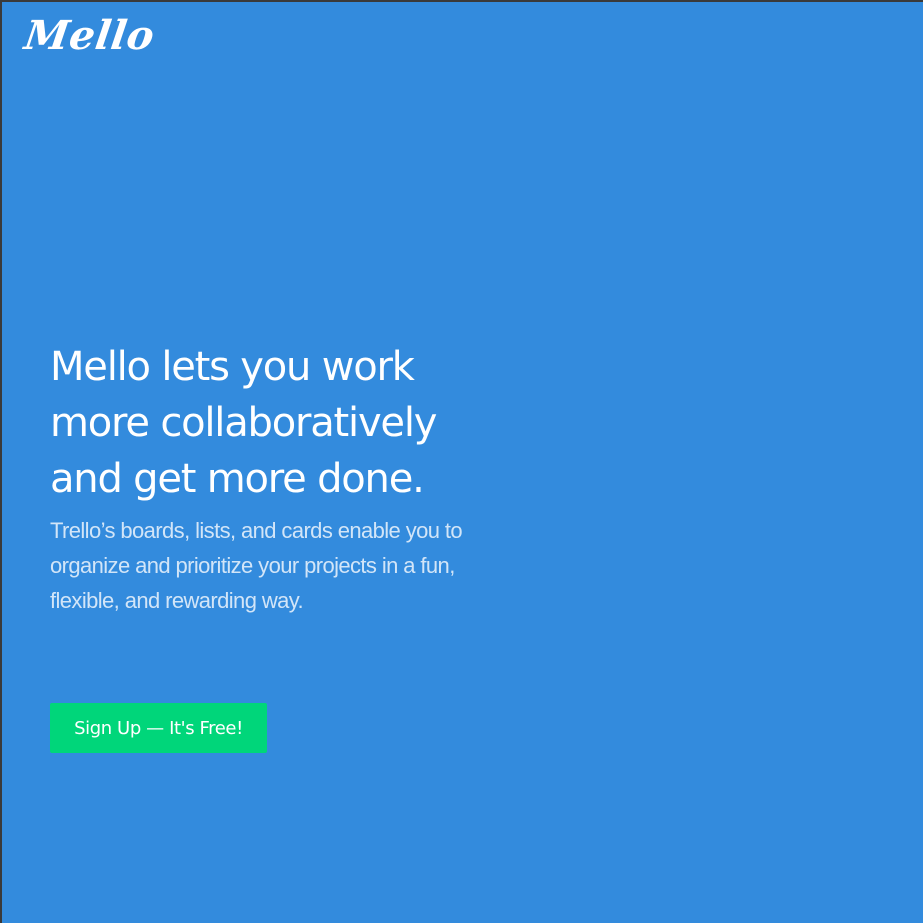 This screenshot has height=923, width=923. Describe the element at coordinates (158, 728) in the screenshot. I see `signup-button: Sign Up — It's Free!` at that location.